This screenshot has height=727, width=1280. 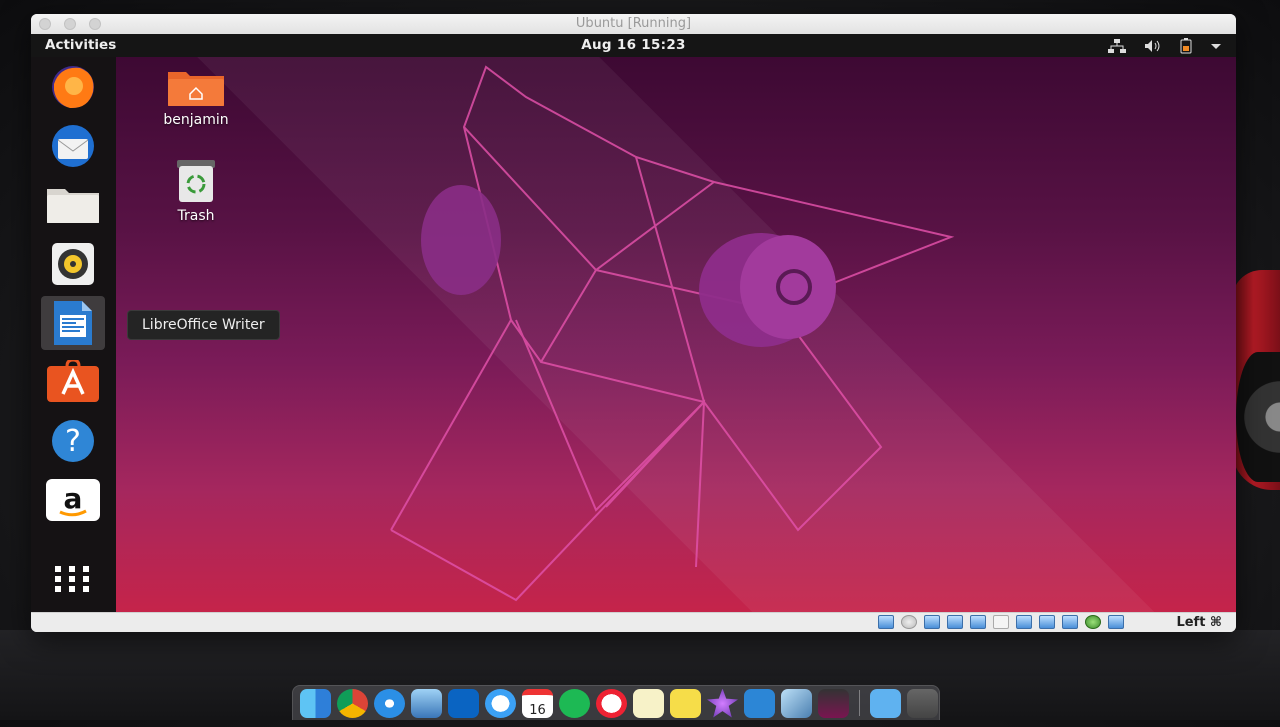 What do you see at coordinates (1186, 46) in the screenshot?
I see `battery-icon` at bounding box center [1186, 46].